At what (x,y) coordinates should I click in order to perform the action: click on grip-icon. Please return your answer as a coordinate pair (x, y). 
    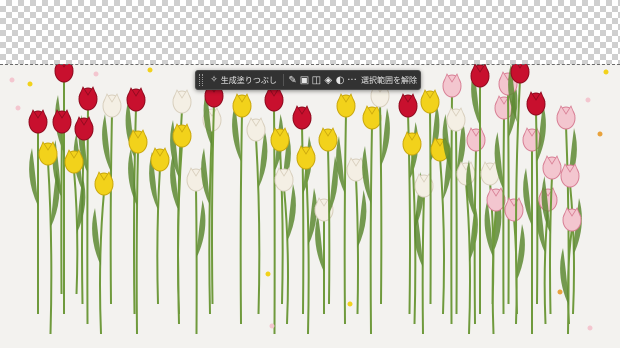
    Looking at the image, I should click on (201, 80).